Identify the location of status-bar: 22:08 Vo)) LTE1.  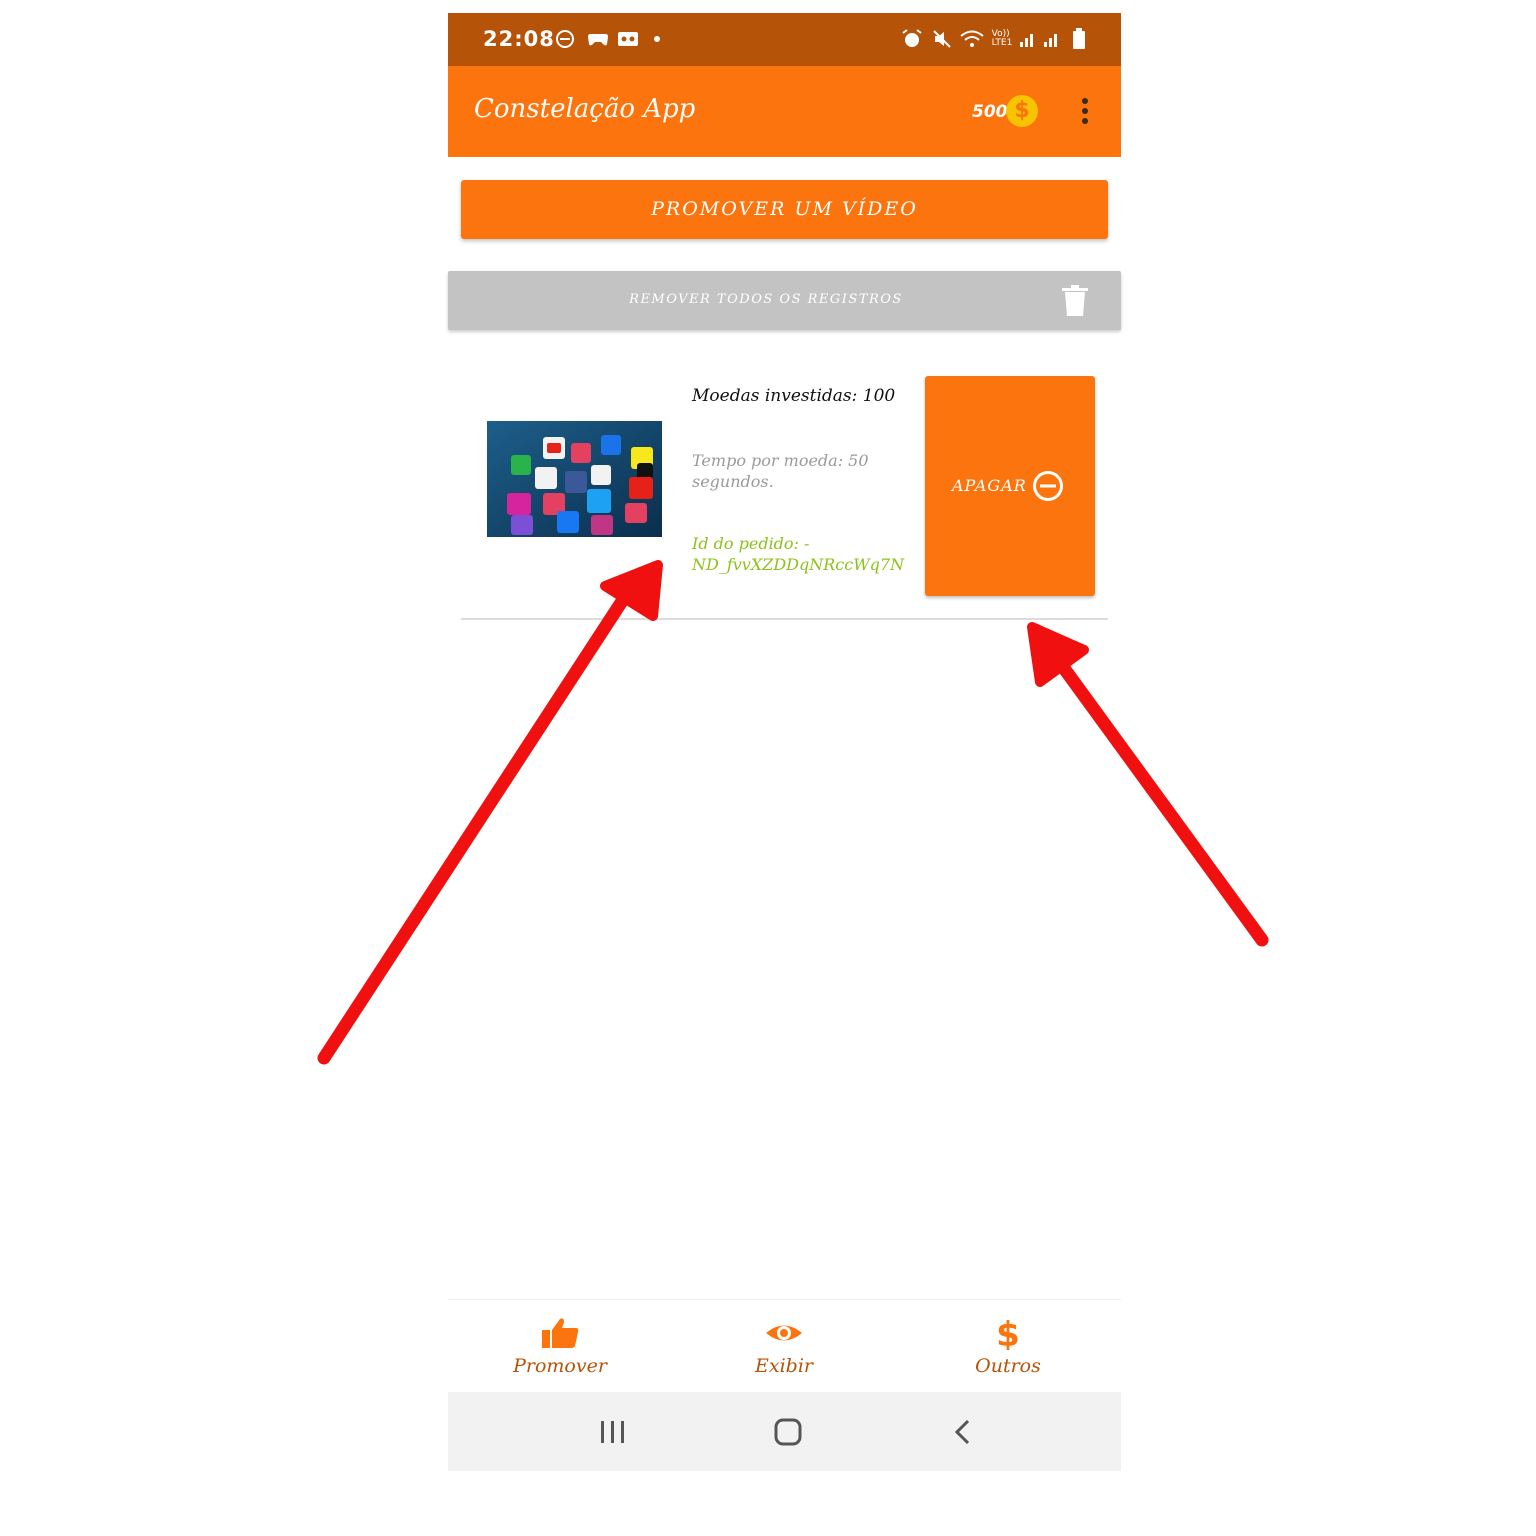
(784, 39).